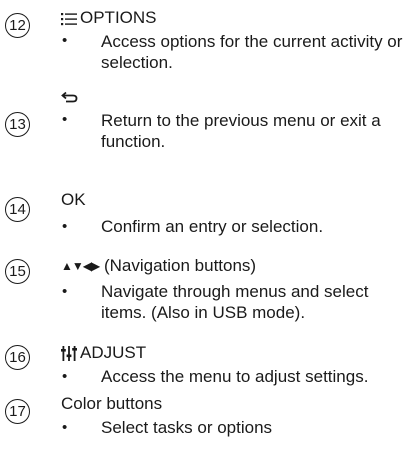 The height and width of the screenshot is (452, 418). I want to click on heading-text: ADJUST, so click(113, 352).